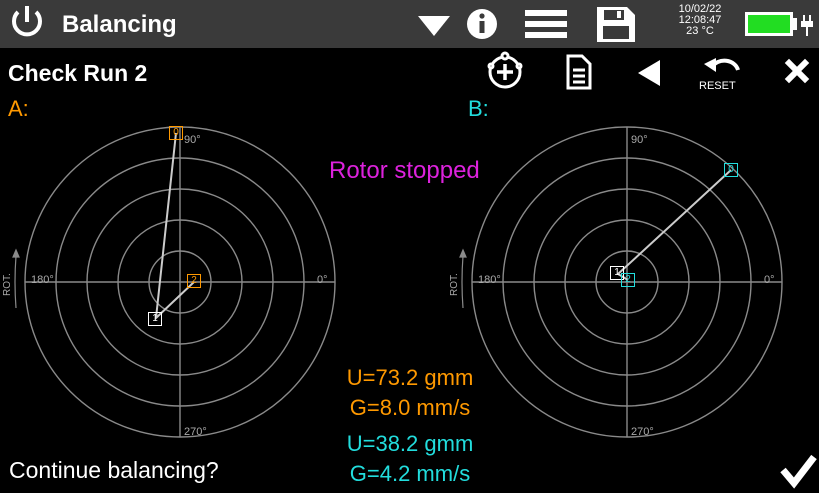  What do you see at coordinates (769, 280) in the screenshot?
I see `plane-b-axis-0: 0°` at bounding box center [769, 280].